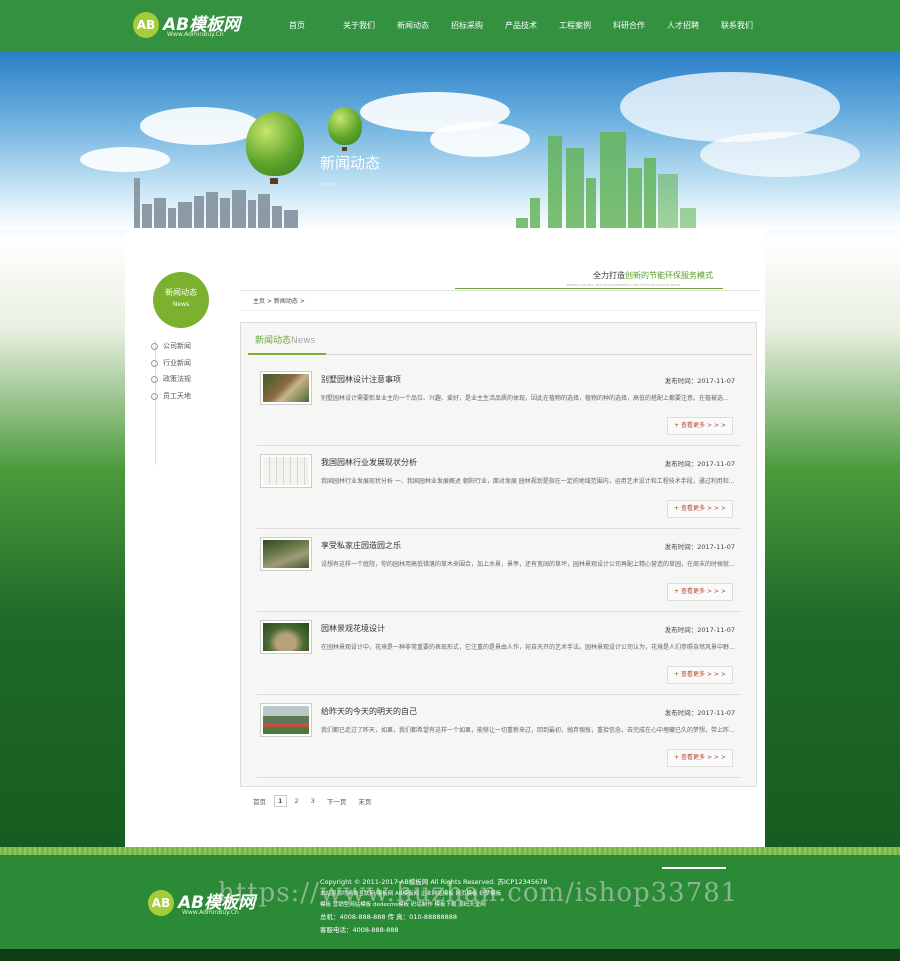 Image resolution: width=900 pixels, height=961 pixels. I want to click on nav-contact: 联系我们, so click(739, 26).